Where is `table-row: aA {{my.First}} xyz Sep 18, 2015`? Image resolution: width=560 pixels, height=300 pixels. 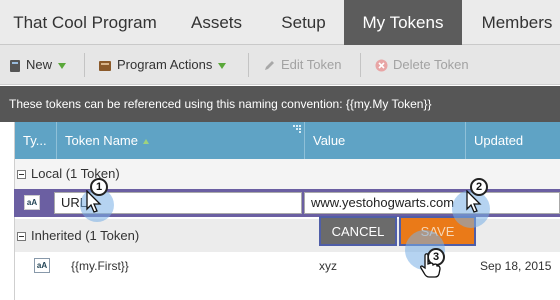 table-row: aA {{my.First}} xyz Sep 18, 2015 is located at coordinates (287, 267).